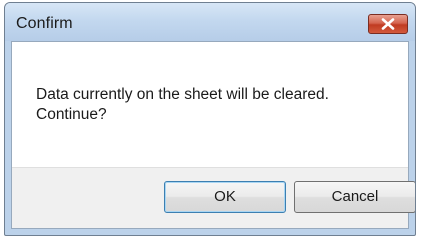  What do you see at coordinates (225, 197) in the screenshot?
I see `ok-button: OK` at bounding box center [225, 197].